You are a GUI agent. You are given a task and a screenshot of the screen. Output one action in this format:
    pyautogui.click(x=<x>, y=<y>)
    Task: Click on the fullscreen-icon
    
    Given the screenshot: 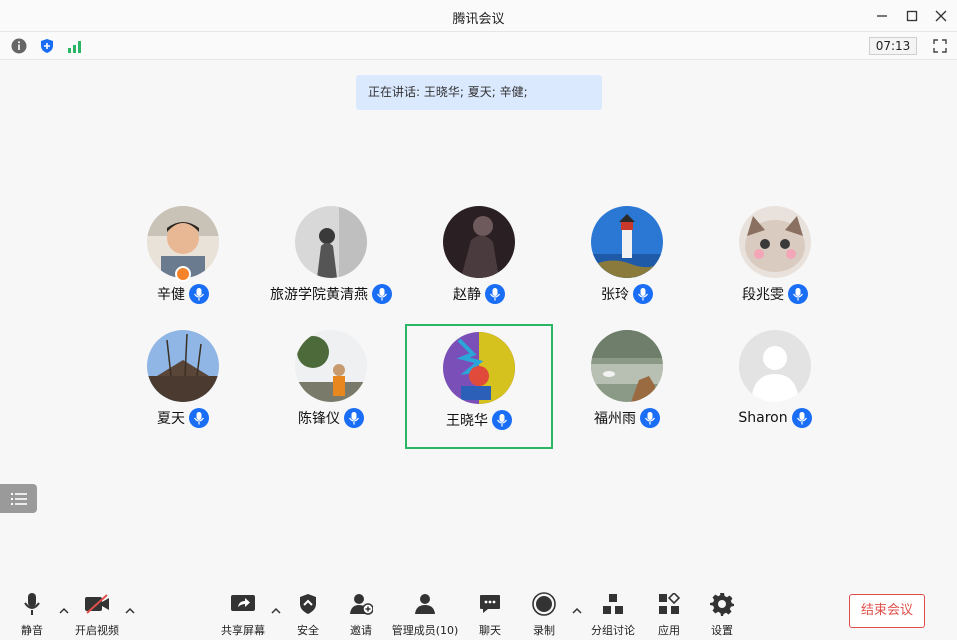 What is the action you would take?
    pyautogui.click(x=940, y=46)
    